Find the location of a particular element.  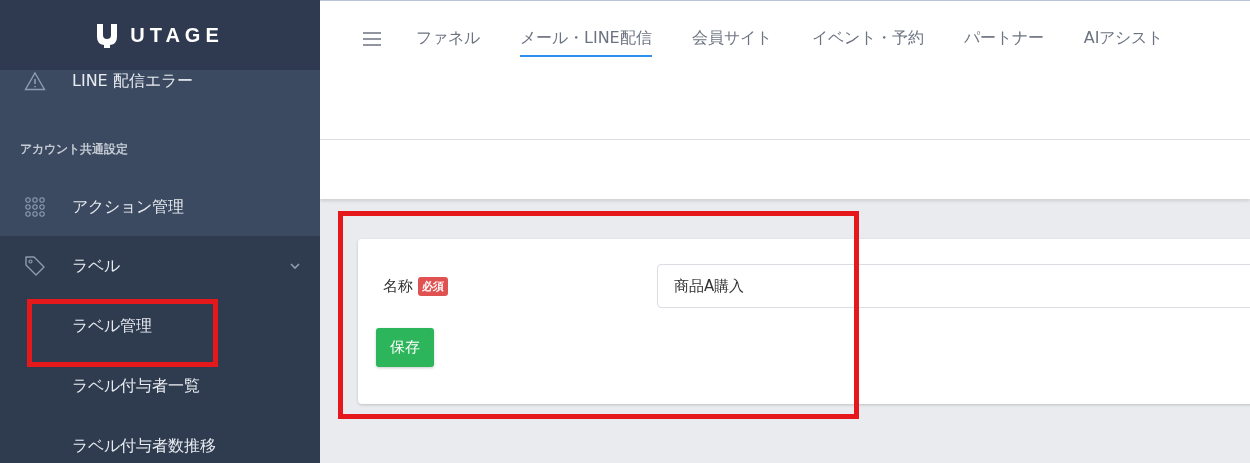

section-heading: アカウント共通設定 is located at coordinates (160, 144).